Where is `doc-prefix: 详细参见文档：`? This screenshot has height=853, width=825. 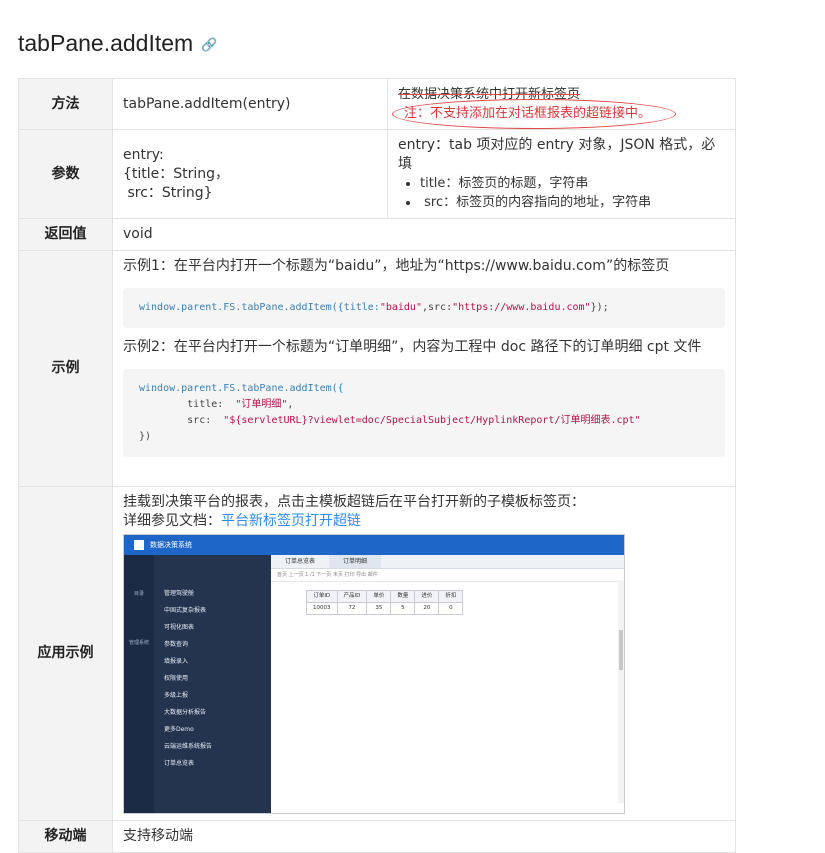 doc-prefix: 详细参见文档： is located at coordinates (172, 521).